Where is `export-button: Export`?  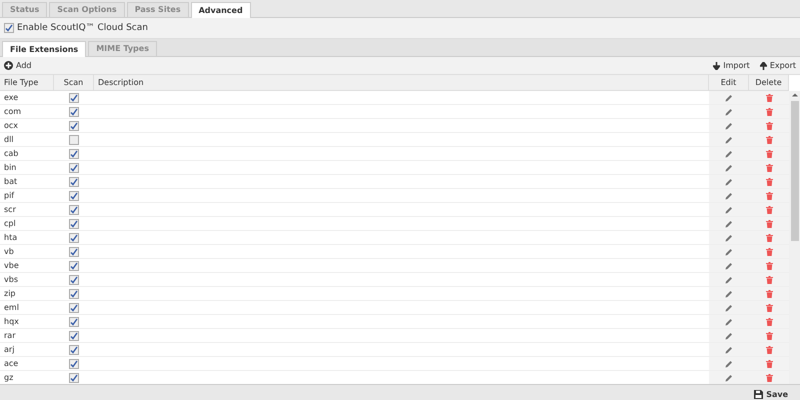 export-button: Export is located at coordinates (778, 65).